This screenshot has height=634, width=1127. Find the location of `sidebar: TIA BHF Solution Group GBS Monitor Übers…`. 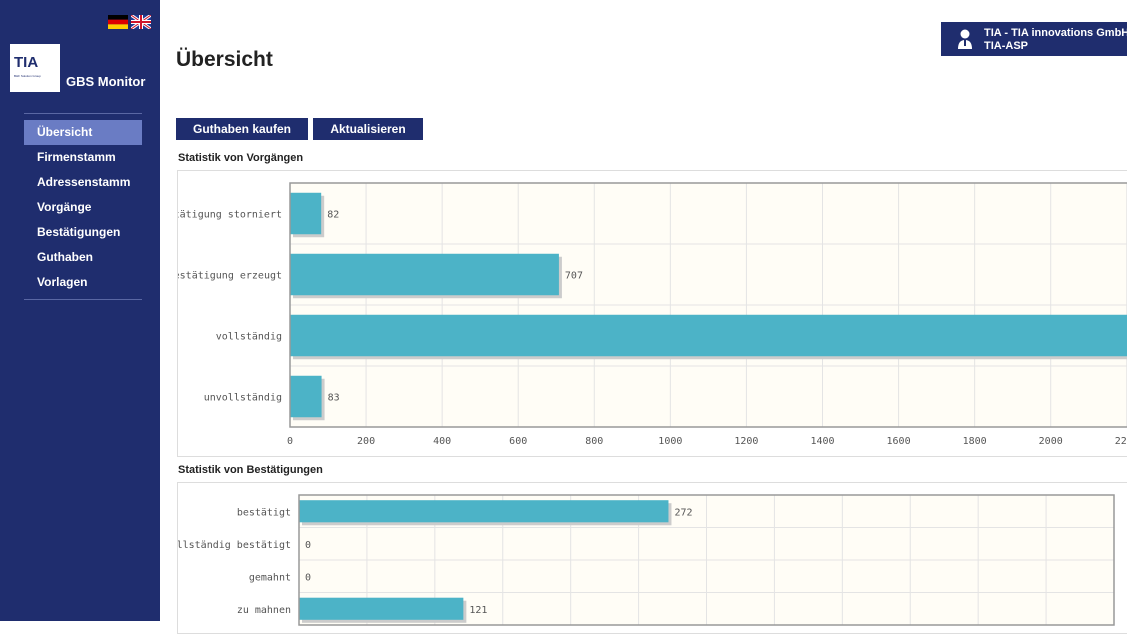

sidebar: TIA BHF Solution Group GBS Monitor Übers… is located at coordinates (80, 310).